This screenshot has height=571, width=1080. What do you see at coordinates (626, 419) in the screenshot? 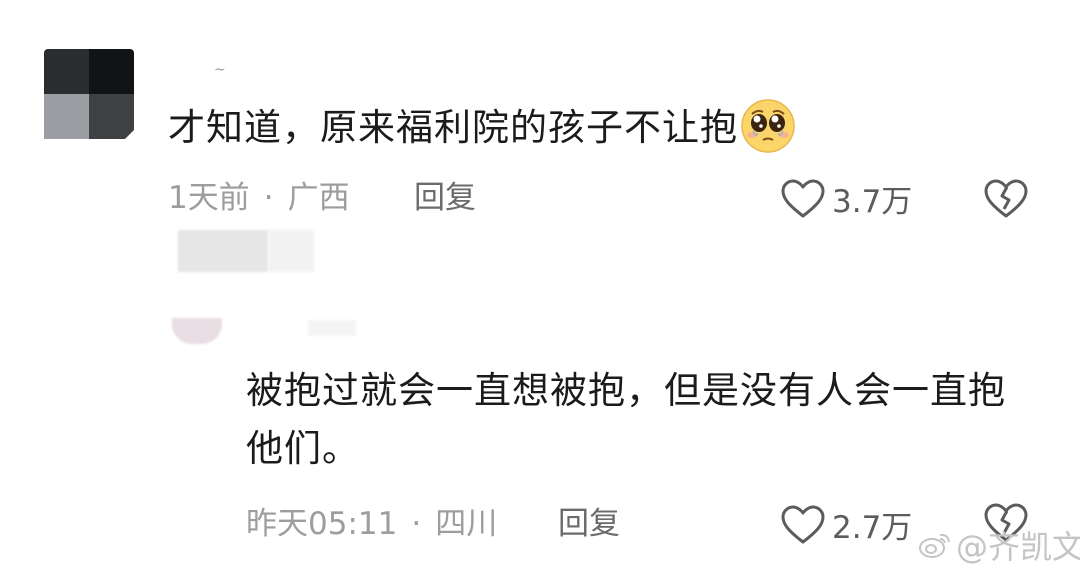
I see `reply-text: 被抱过就会一直想被抱，但是没有人会一直抱他们。` at bounding box center [626, 419].